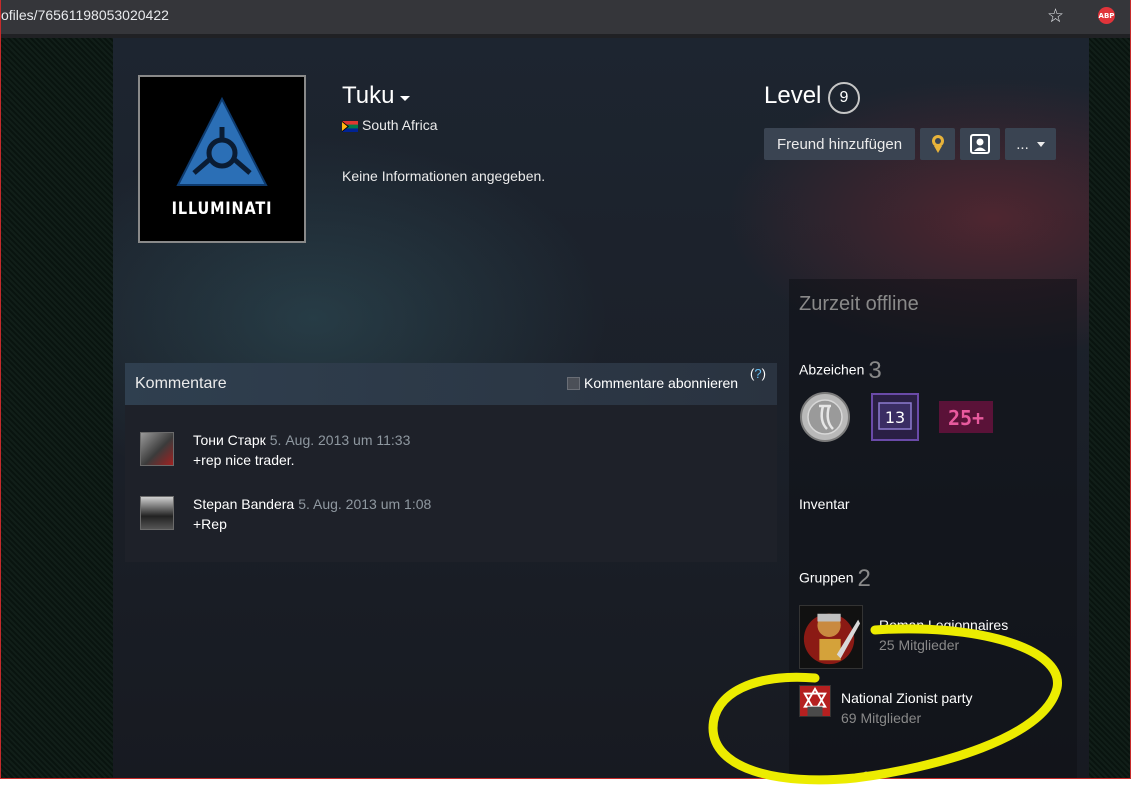 The width and height of the screenshot is (1131, 789). I want to click on browser-toolbar: ofiles/76561198053020422 ☆ ABP, so click(565, 17).